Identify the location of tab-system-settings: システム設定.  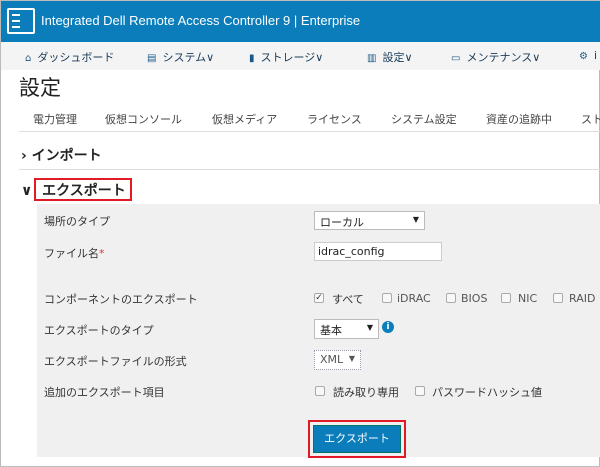
(424, 119).